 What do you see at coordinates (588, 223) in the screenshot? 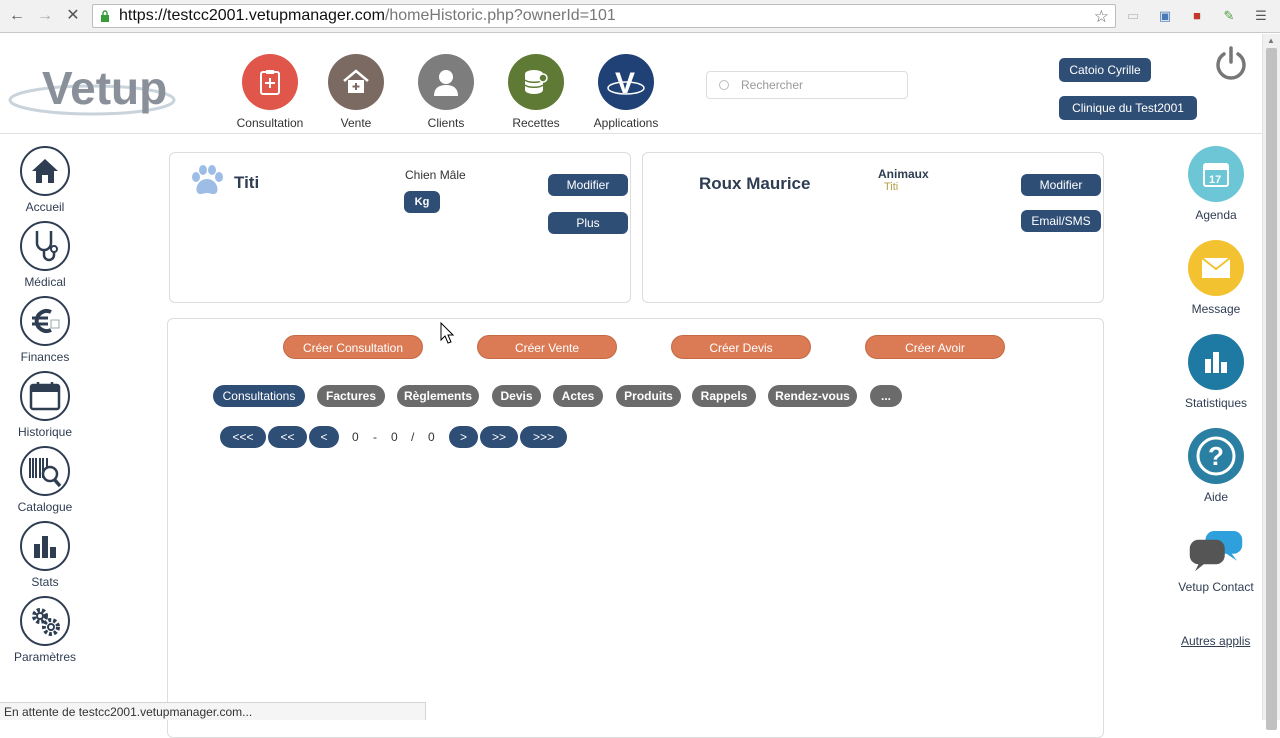
I see `more-animal-button: Plus` at bounding box center [588, 223].